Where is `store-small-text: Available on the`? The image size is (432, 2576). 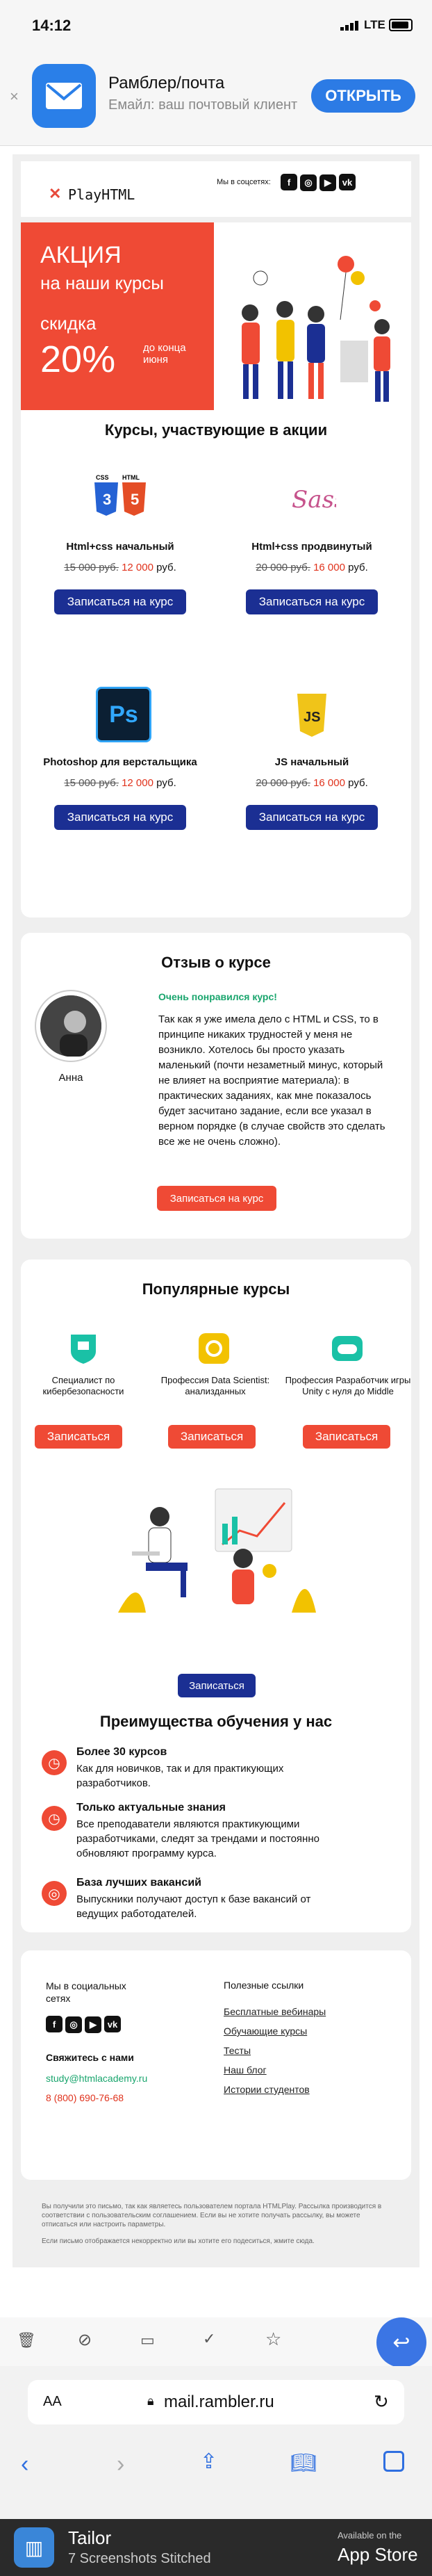
store-small-text: Available on the is located at coordinates (370, 2535).